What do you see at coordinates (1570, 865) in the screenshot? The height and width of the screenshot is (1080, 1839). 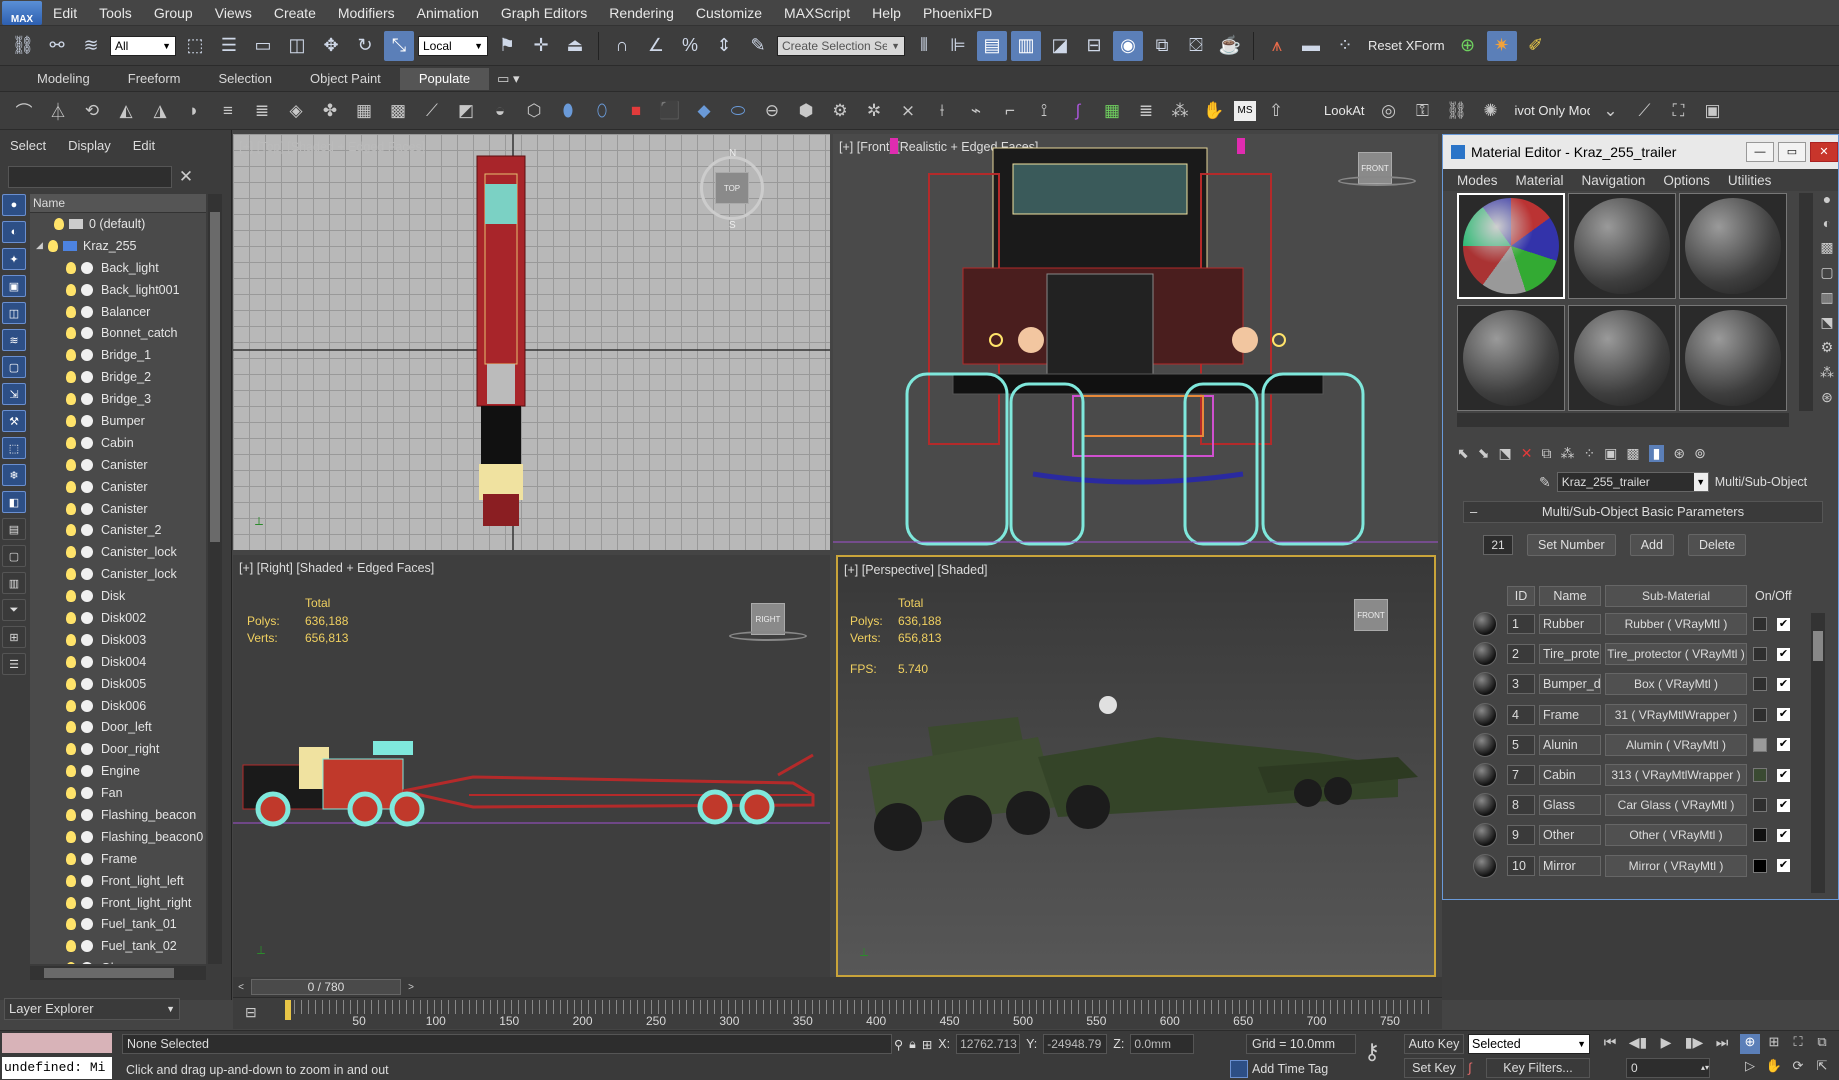 I see `submaterial-name: Mirror` at bounding box center [1570, 865].